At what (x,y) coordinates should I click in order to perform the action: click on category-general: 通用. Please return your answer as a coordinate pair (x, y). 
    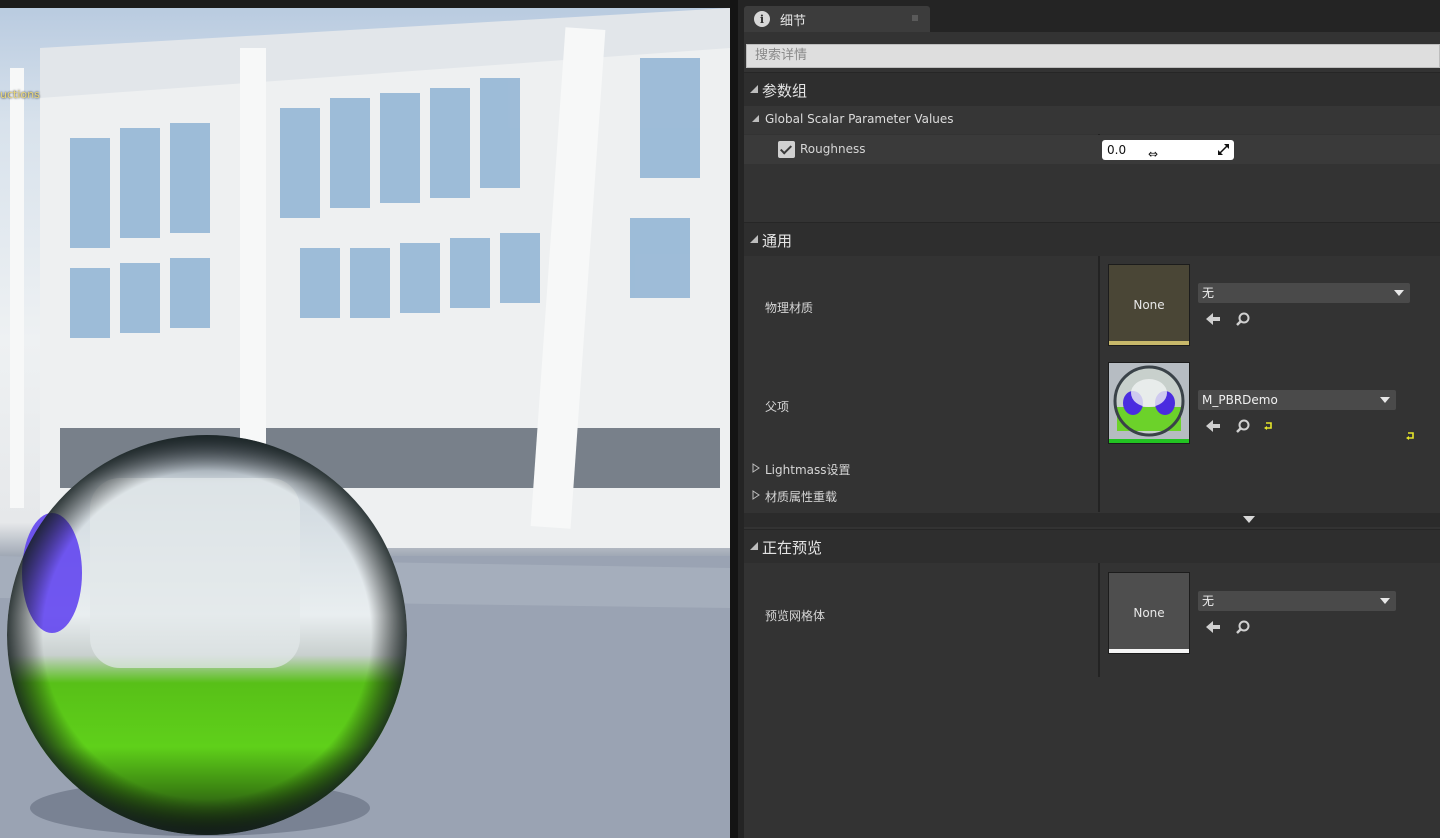
    Looking at the image, I should click on (1092, 239).